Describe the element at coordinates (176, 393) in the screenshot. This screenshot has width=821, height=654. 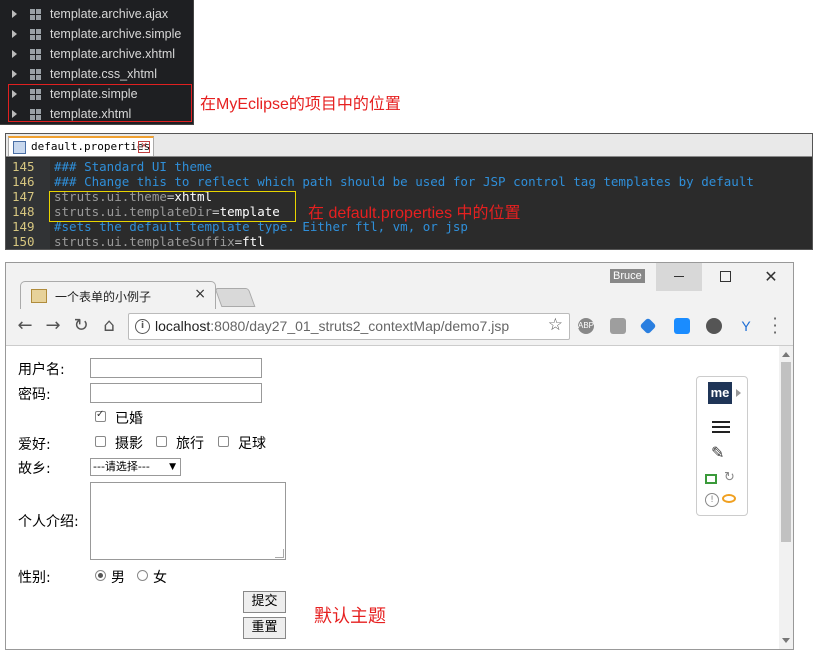
I see `password-input` at that location.